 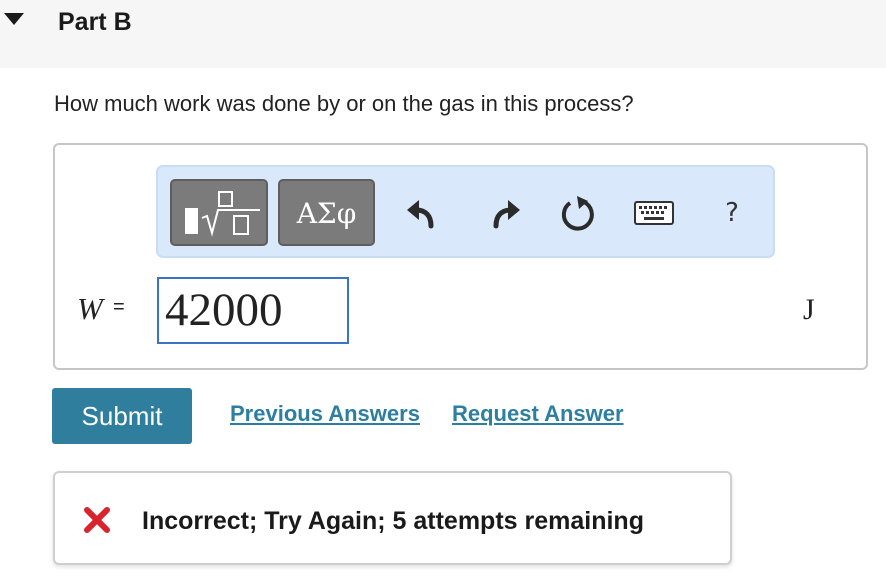 What do you see at coordinates (95, 22) in the screenshot?
I see `part-title: Part B` at bounding box center [95, 22].